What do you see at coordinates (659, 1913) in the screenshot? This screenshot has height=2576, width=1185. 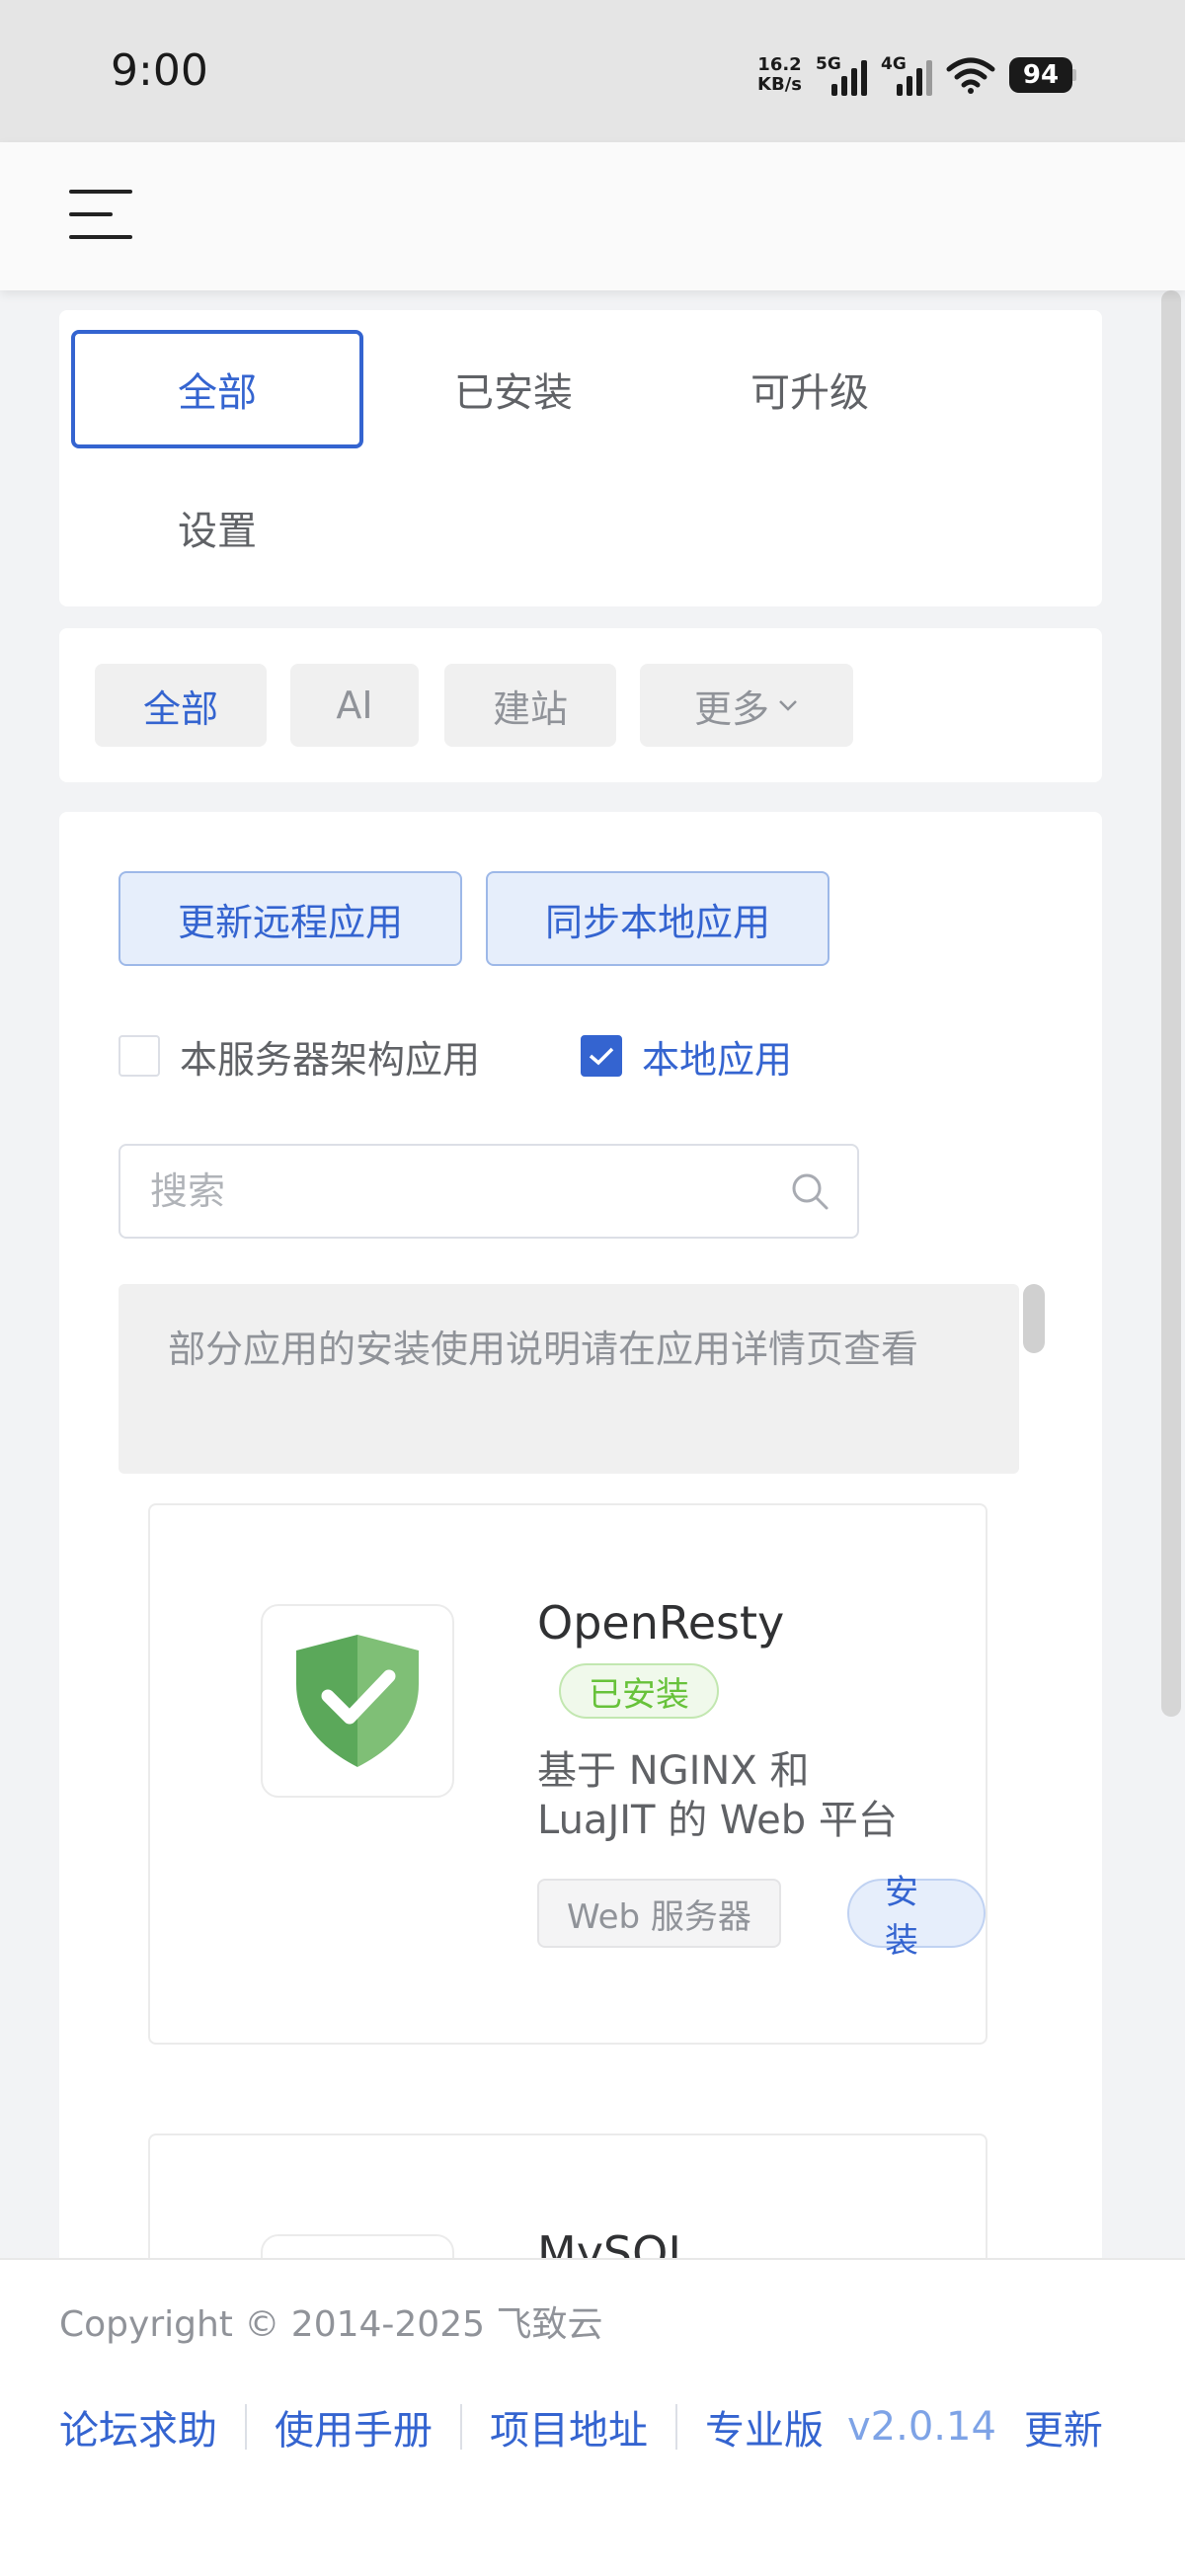 I see `app-tag: Web 服务器` at bounding box center [659, 1913].